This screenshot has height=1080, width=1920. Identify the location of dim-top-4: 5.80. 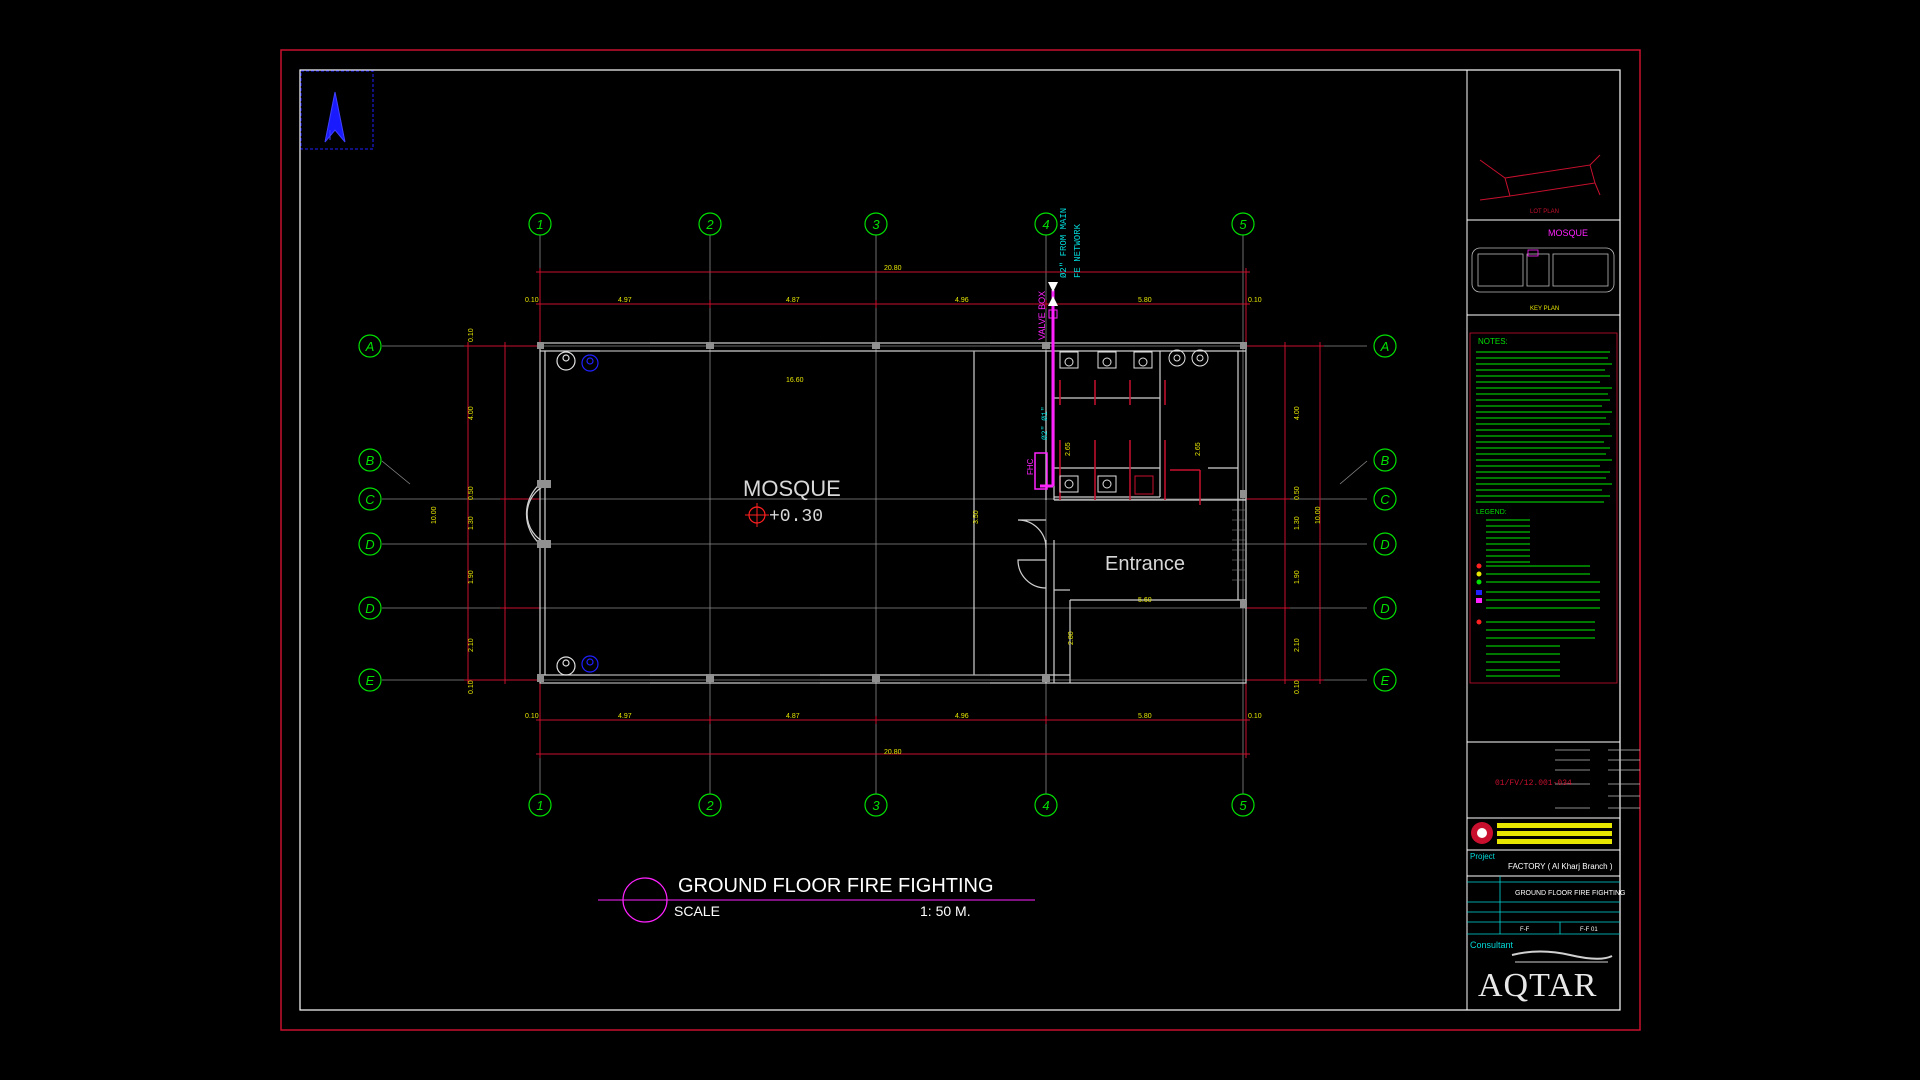
(1145, 300).